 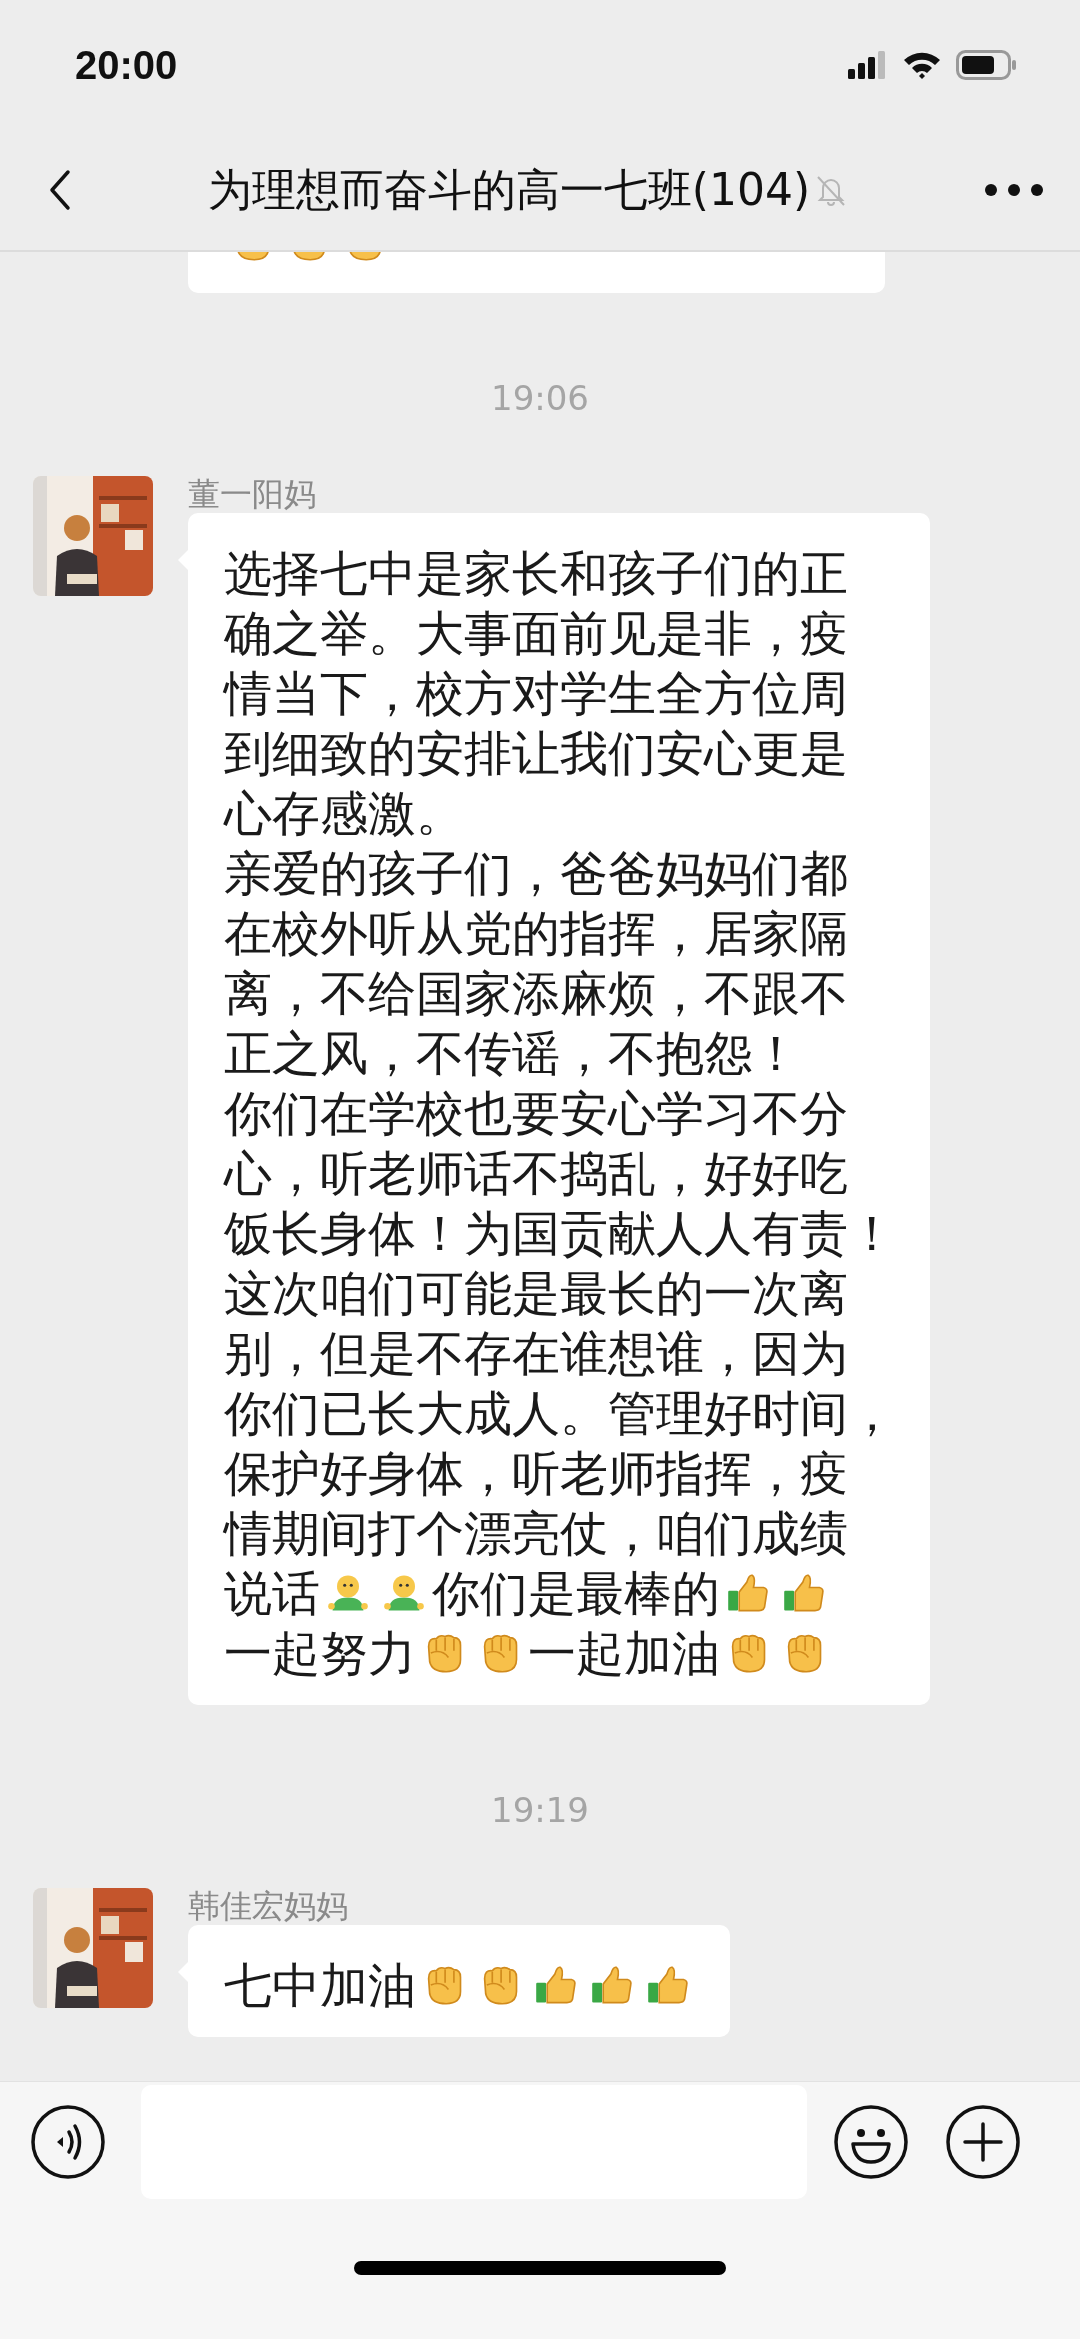 What do you see at coordinates (536, 1353) in the screenshot?
I see `message-text: 别，但是不存在谁想谁，因为` at bounding box center [536, 1353].